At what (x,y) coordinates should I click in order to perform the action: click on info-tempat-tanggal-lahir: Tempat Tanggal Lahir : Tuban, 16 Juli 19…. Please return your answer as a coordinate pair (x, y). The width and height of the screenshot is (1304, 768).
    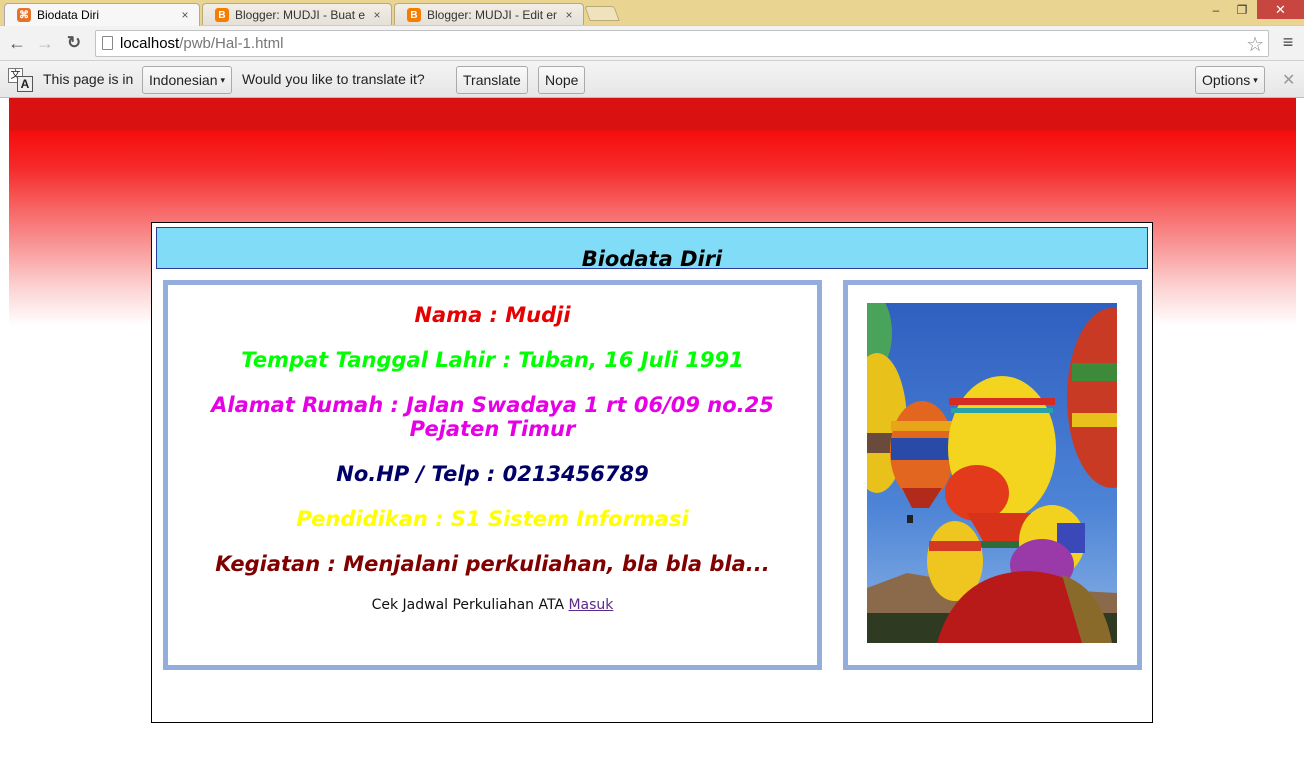
    Looking at the image, I should click on (492, 360).